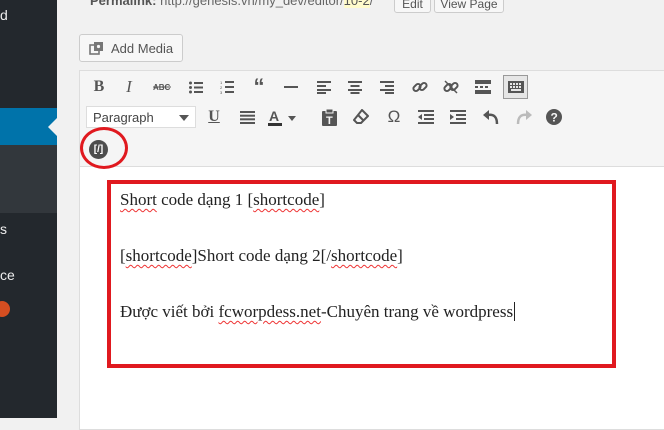 The width and height of the screenshot is (664, 430). Describe the element at coordinates (324, 87) in the screenshot. I see `align-left-icon` at that location.